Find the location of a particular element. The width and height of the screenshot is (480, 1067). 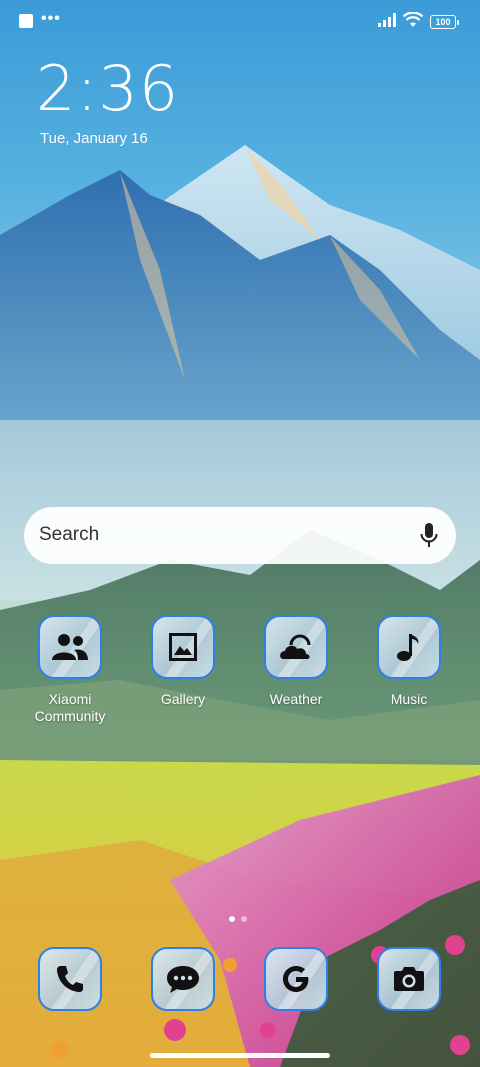

app-label: Music is located at coordinates (409, 699).